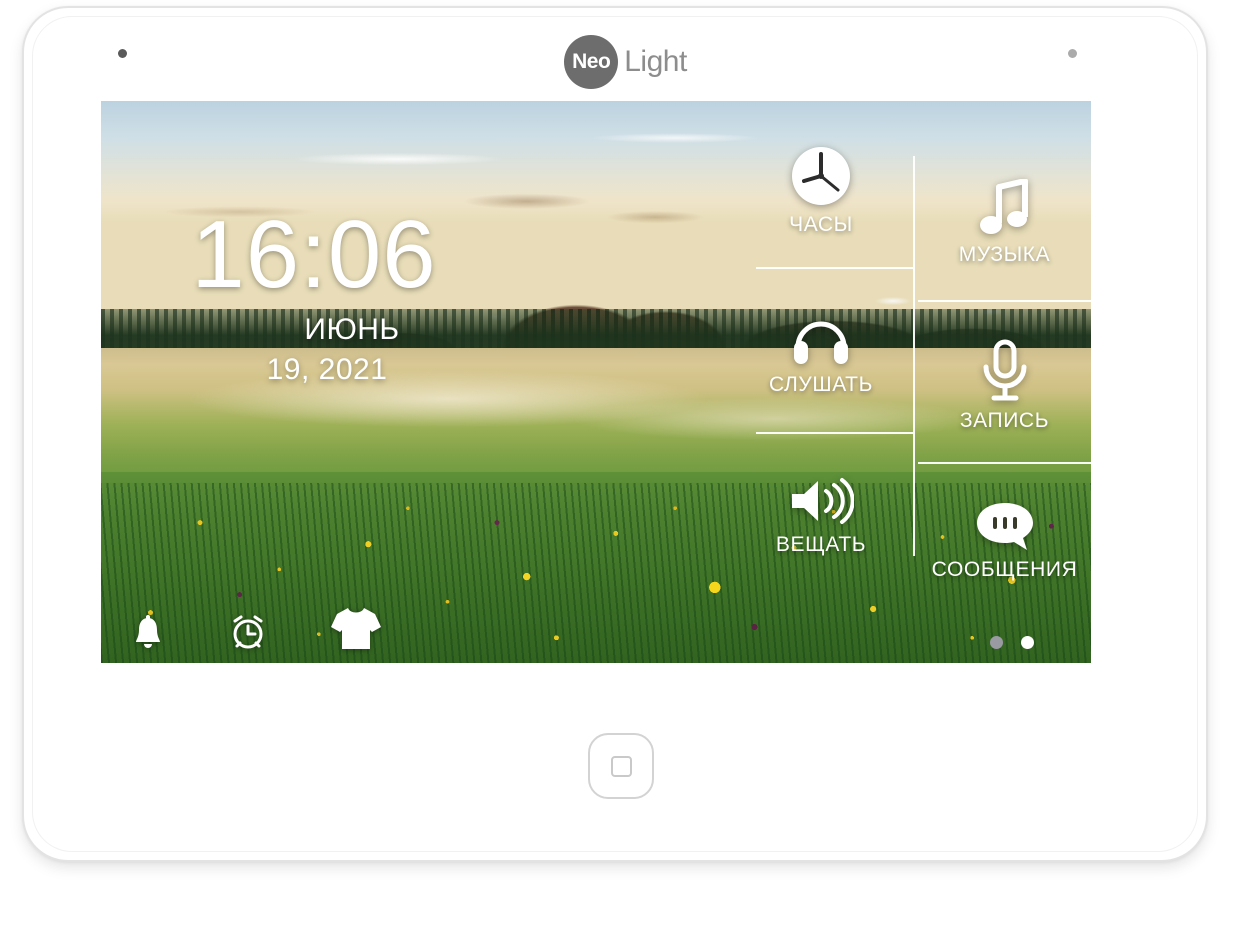 The width and height of the screenshot is (1251, 949). Describe the element at coordinates (248, 632) in the screenshot. I see `alarm-clock-icon` at that location.